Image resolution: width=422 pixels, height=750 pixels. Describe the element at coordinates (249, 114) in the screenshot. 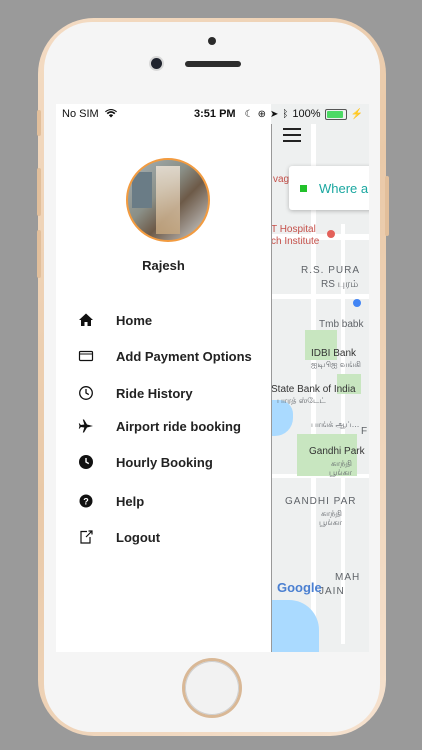

I see `moon-icon: ☾` at that location.